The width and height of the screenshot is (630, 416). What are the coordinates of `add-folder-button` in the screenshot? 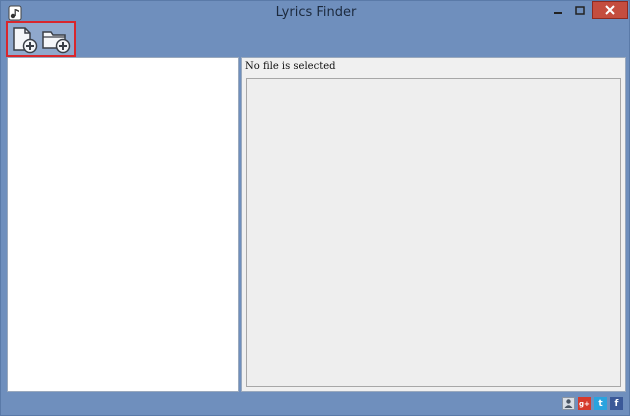 It's located at (56, 40).